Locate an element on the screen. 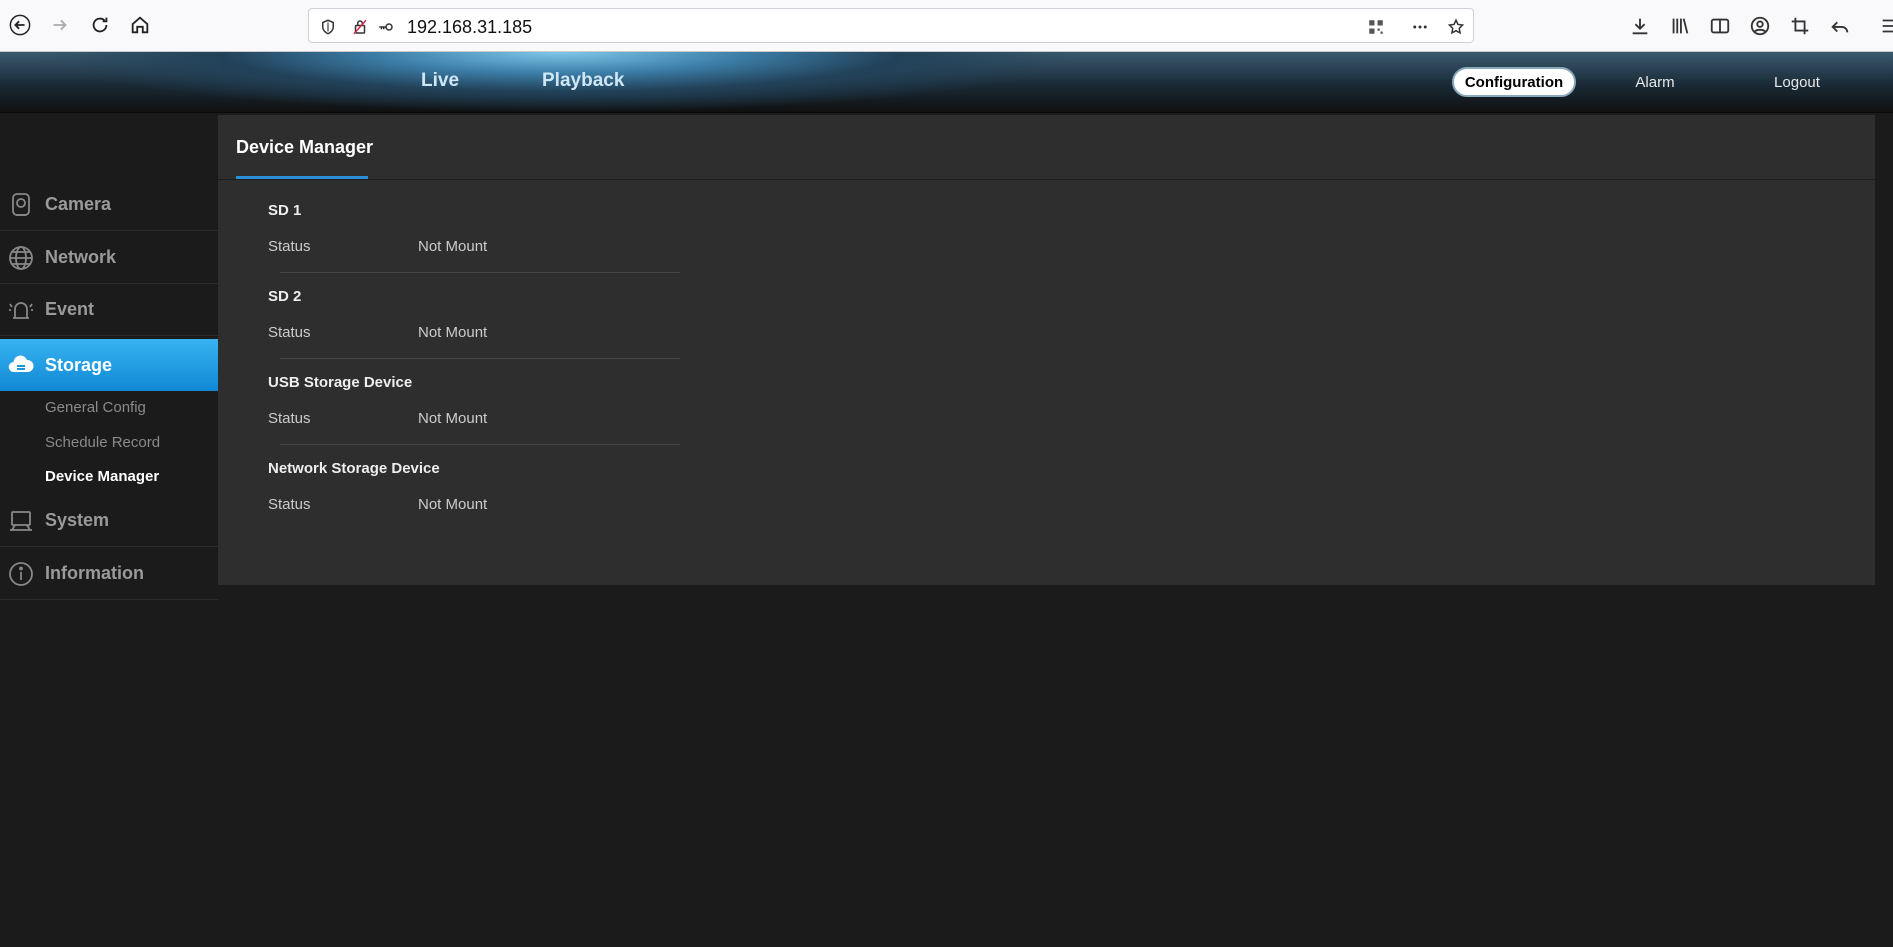 The image size is (1893, 947). account-icon is located at coordinates (1760, 26).